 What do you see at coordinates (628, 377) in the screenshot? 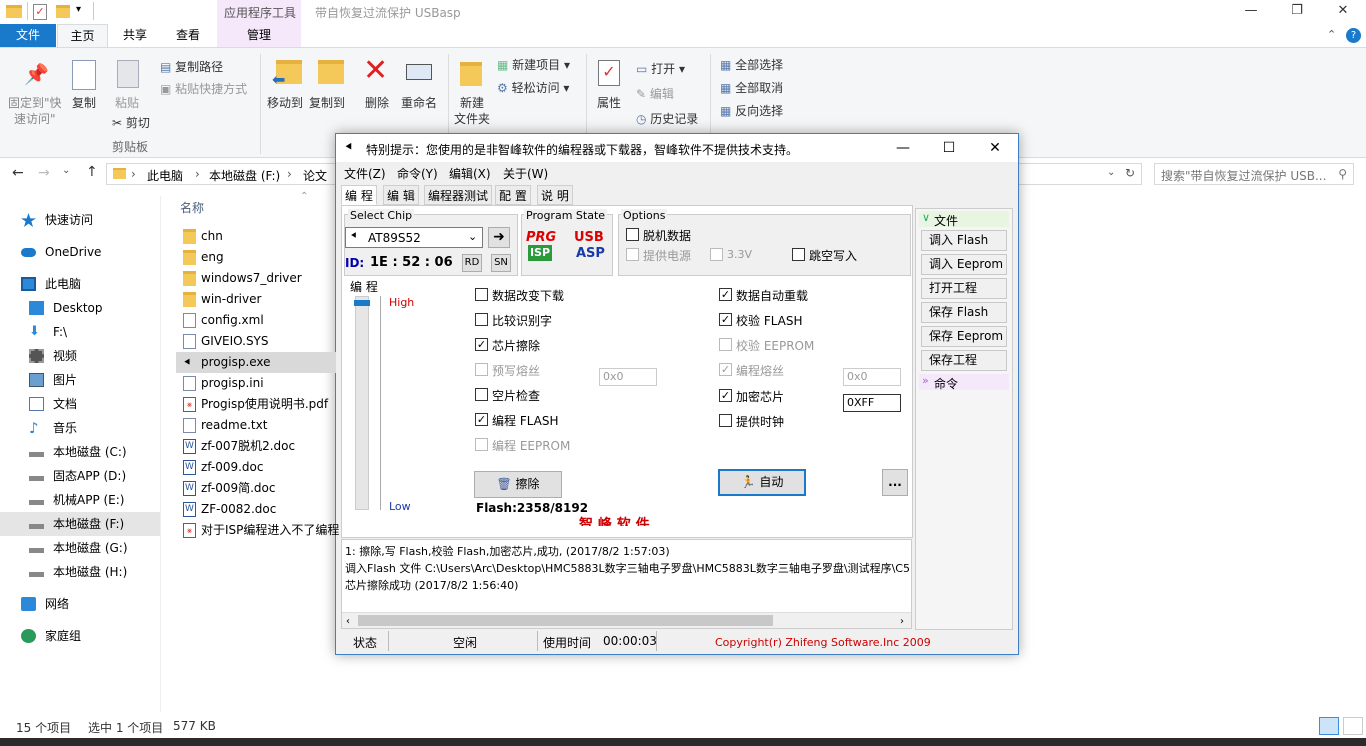
I see `prewrite-fuse-input: 0x0` at bounding box center [628, 377].